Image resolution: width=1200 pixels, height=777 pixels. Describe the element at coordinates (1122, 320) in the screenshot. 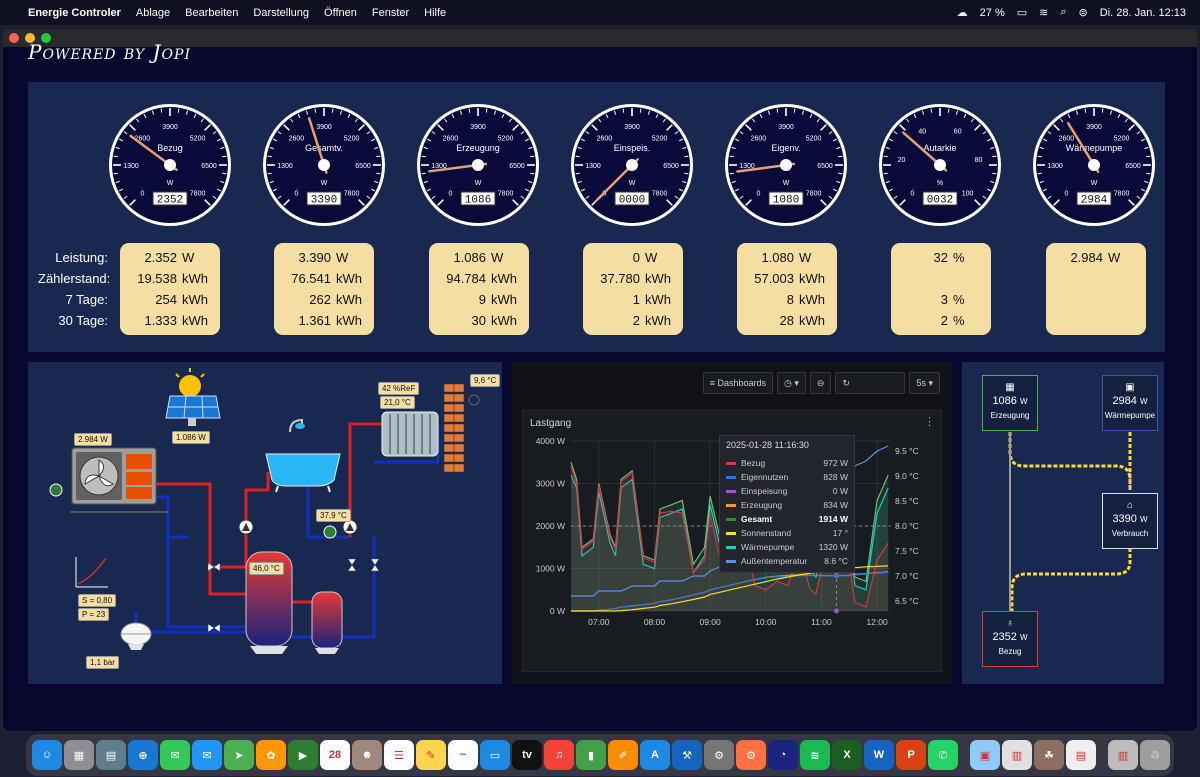

I see `meter-unit` at that location.